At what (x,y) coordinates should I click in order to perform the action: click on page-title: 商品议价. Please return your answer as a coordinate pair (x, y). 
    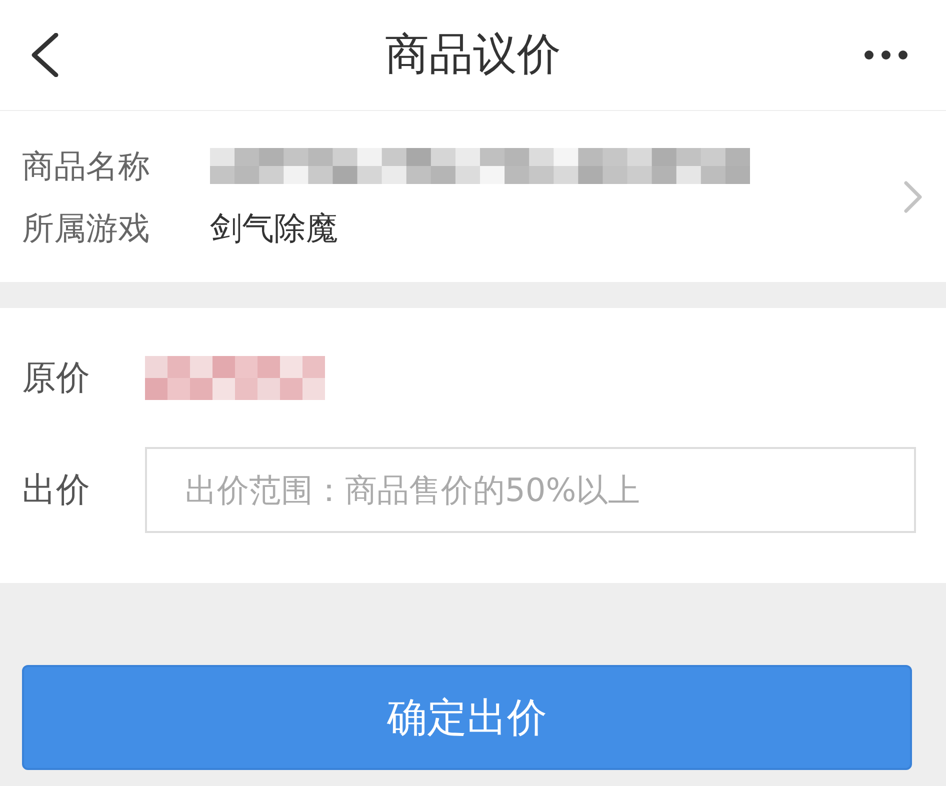
    Looking at the image, I should click on (473, 55).